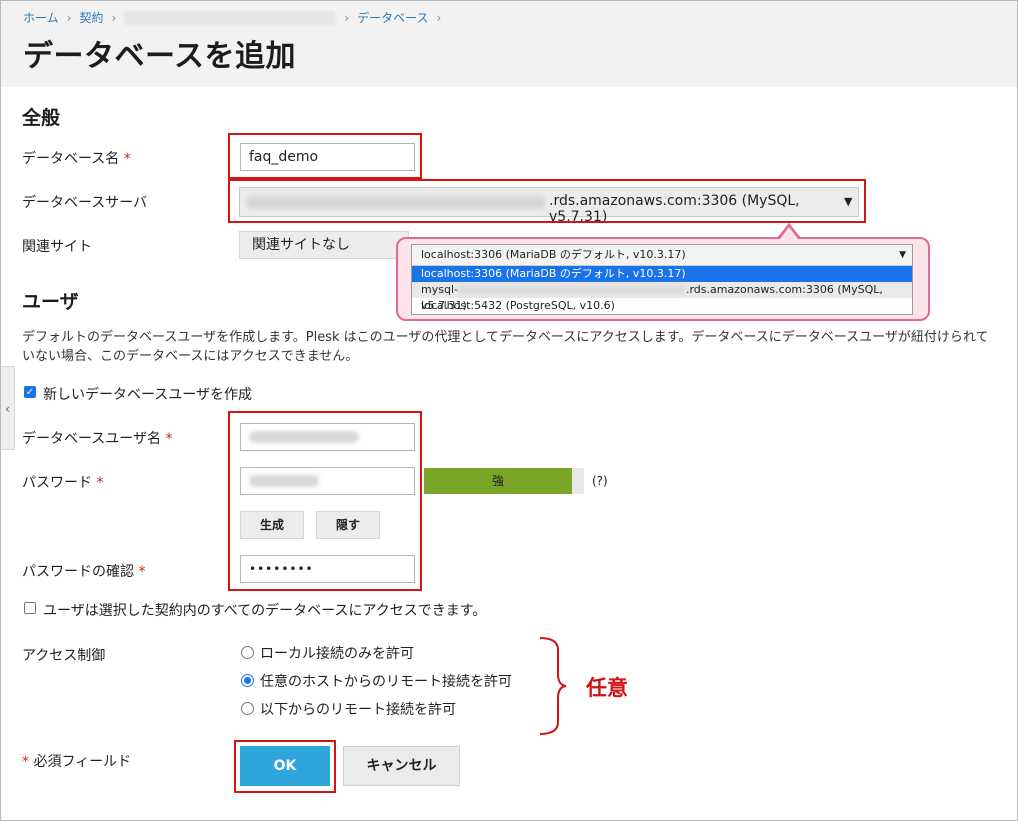 The height and width of the screenshot is (821, 1018). Describe the element at coordinates (284, 481) in the screenshot. I see `redacted-password` at that location.